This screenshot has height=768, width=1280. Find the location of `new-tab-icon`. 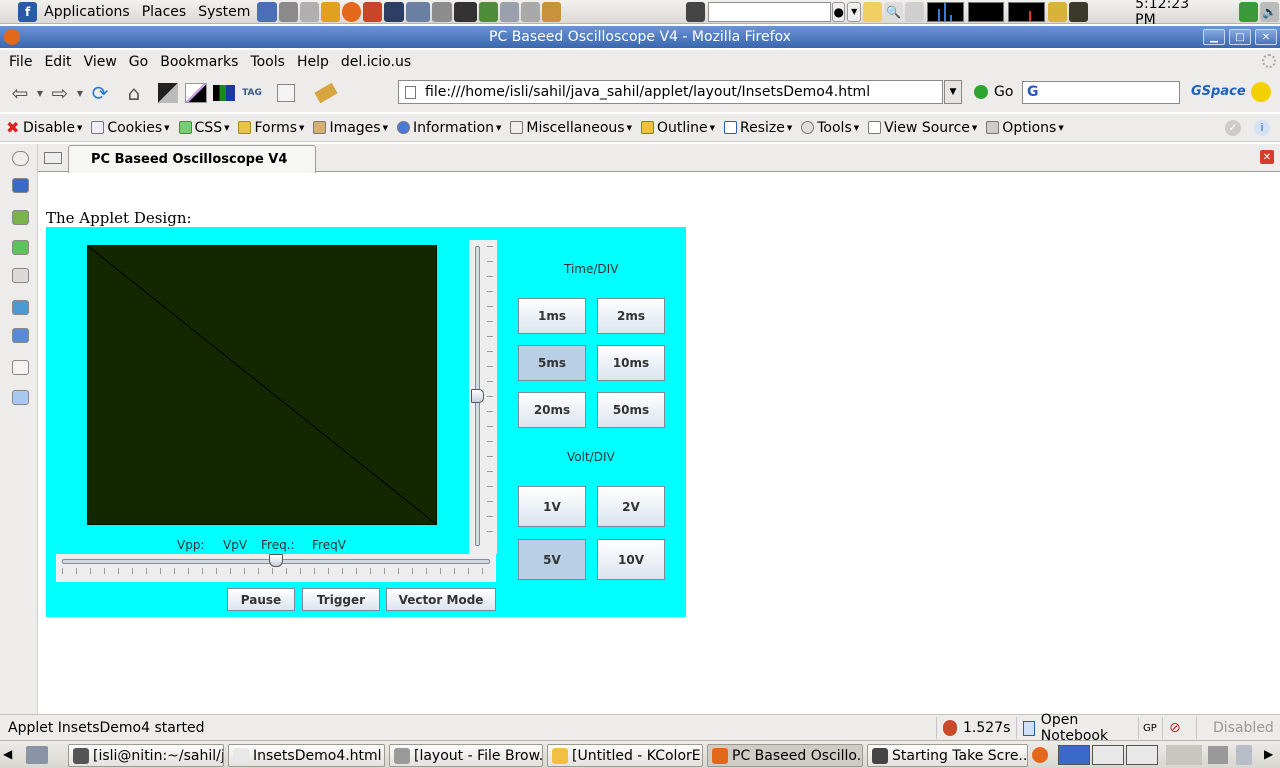

new-tab-icon is located at coordinates (53, 158).